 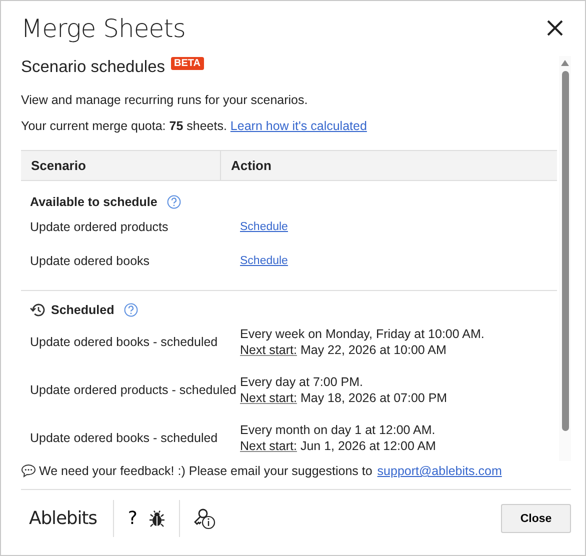 What do you see at coordinates (90, 261) in the screenshot?
I see `scenario-name: Update odered books` at bounding box center [90, 261].